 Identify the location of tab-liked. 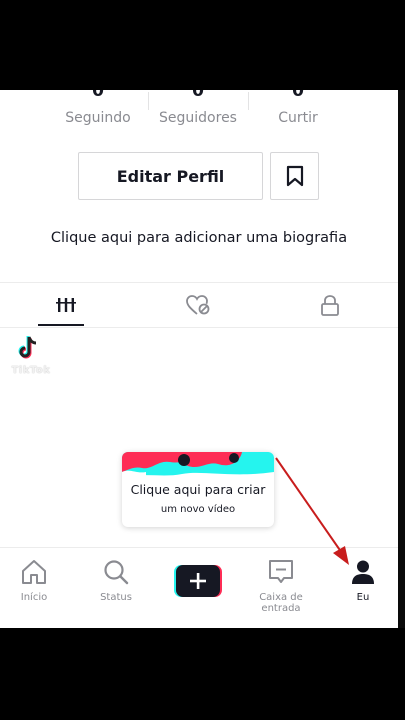
(198, 305).